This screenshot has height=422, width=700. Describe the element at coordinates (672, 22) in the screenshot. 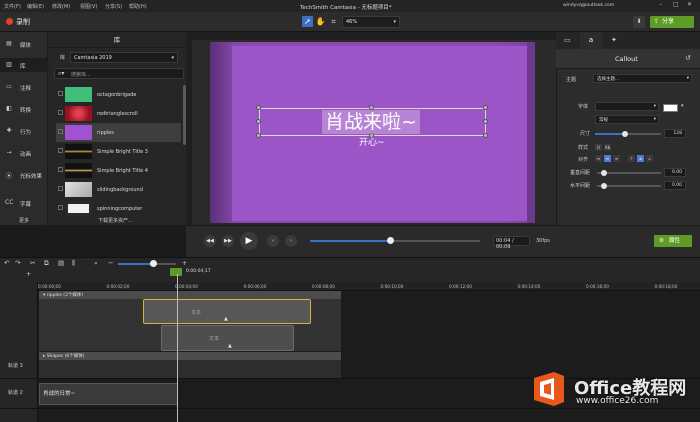

I see `share-button: ⇪ 分享` at that location.